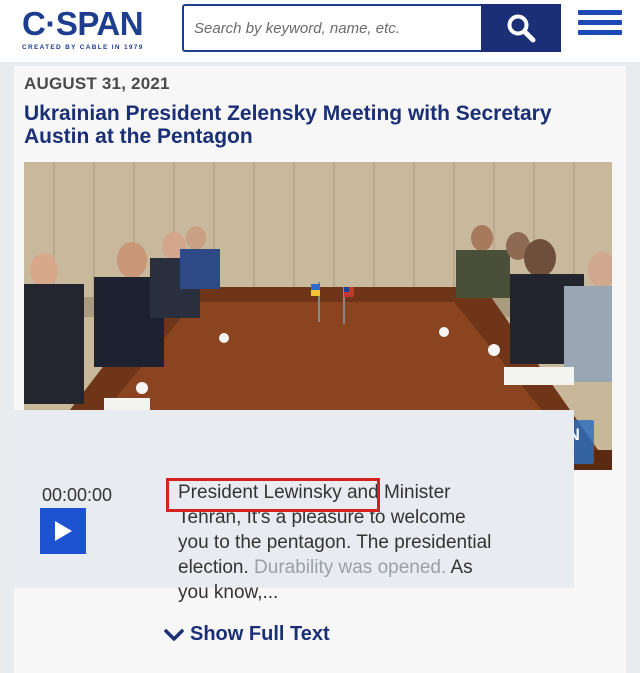 Image resolution: width=640 pixels, height=673 pixels. Describe the element at coordinates (600, 12) in the screenshot. I see `hamburger-menu-icon` at that location.